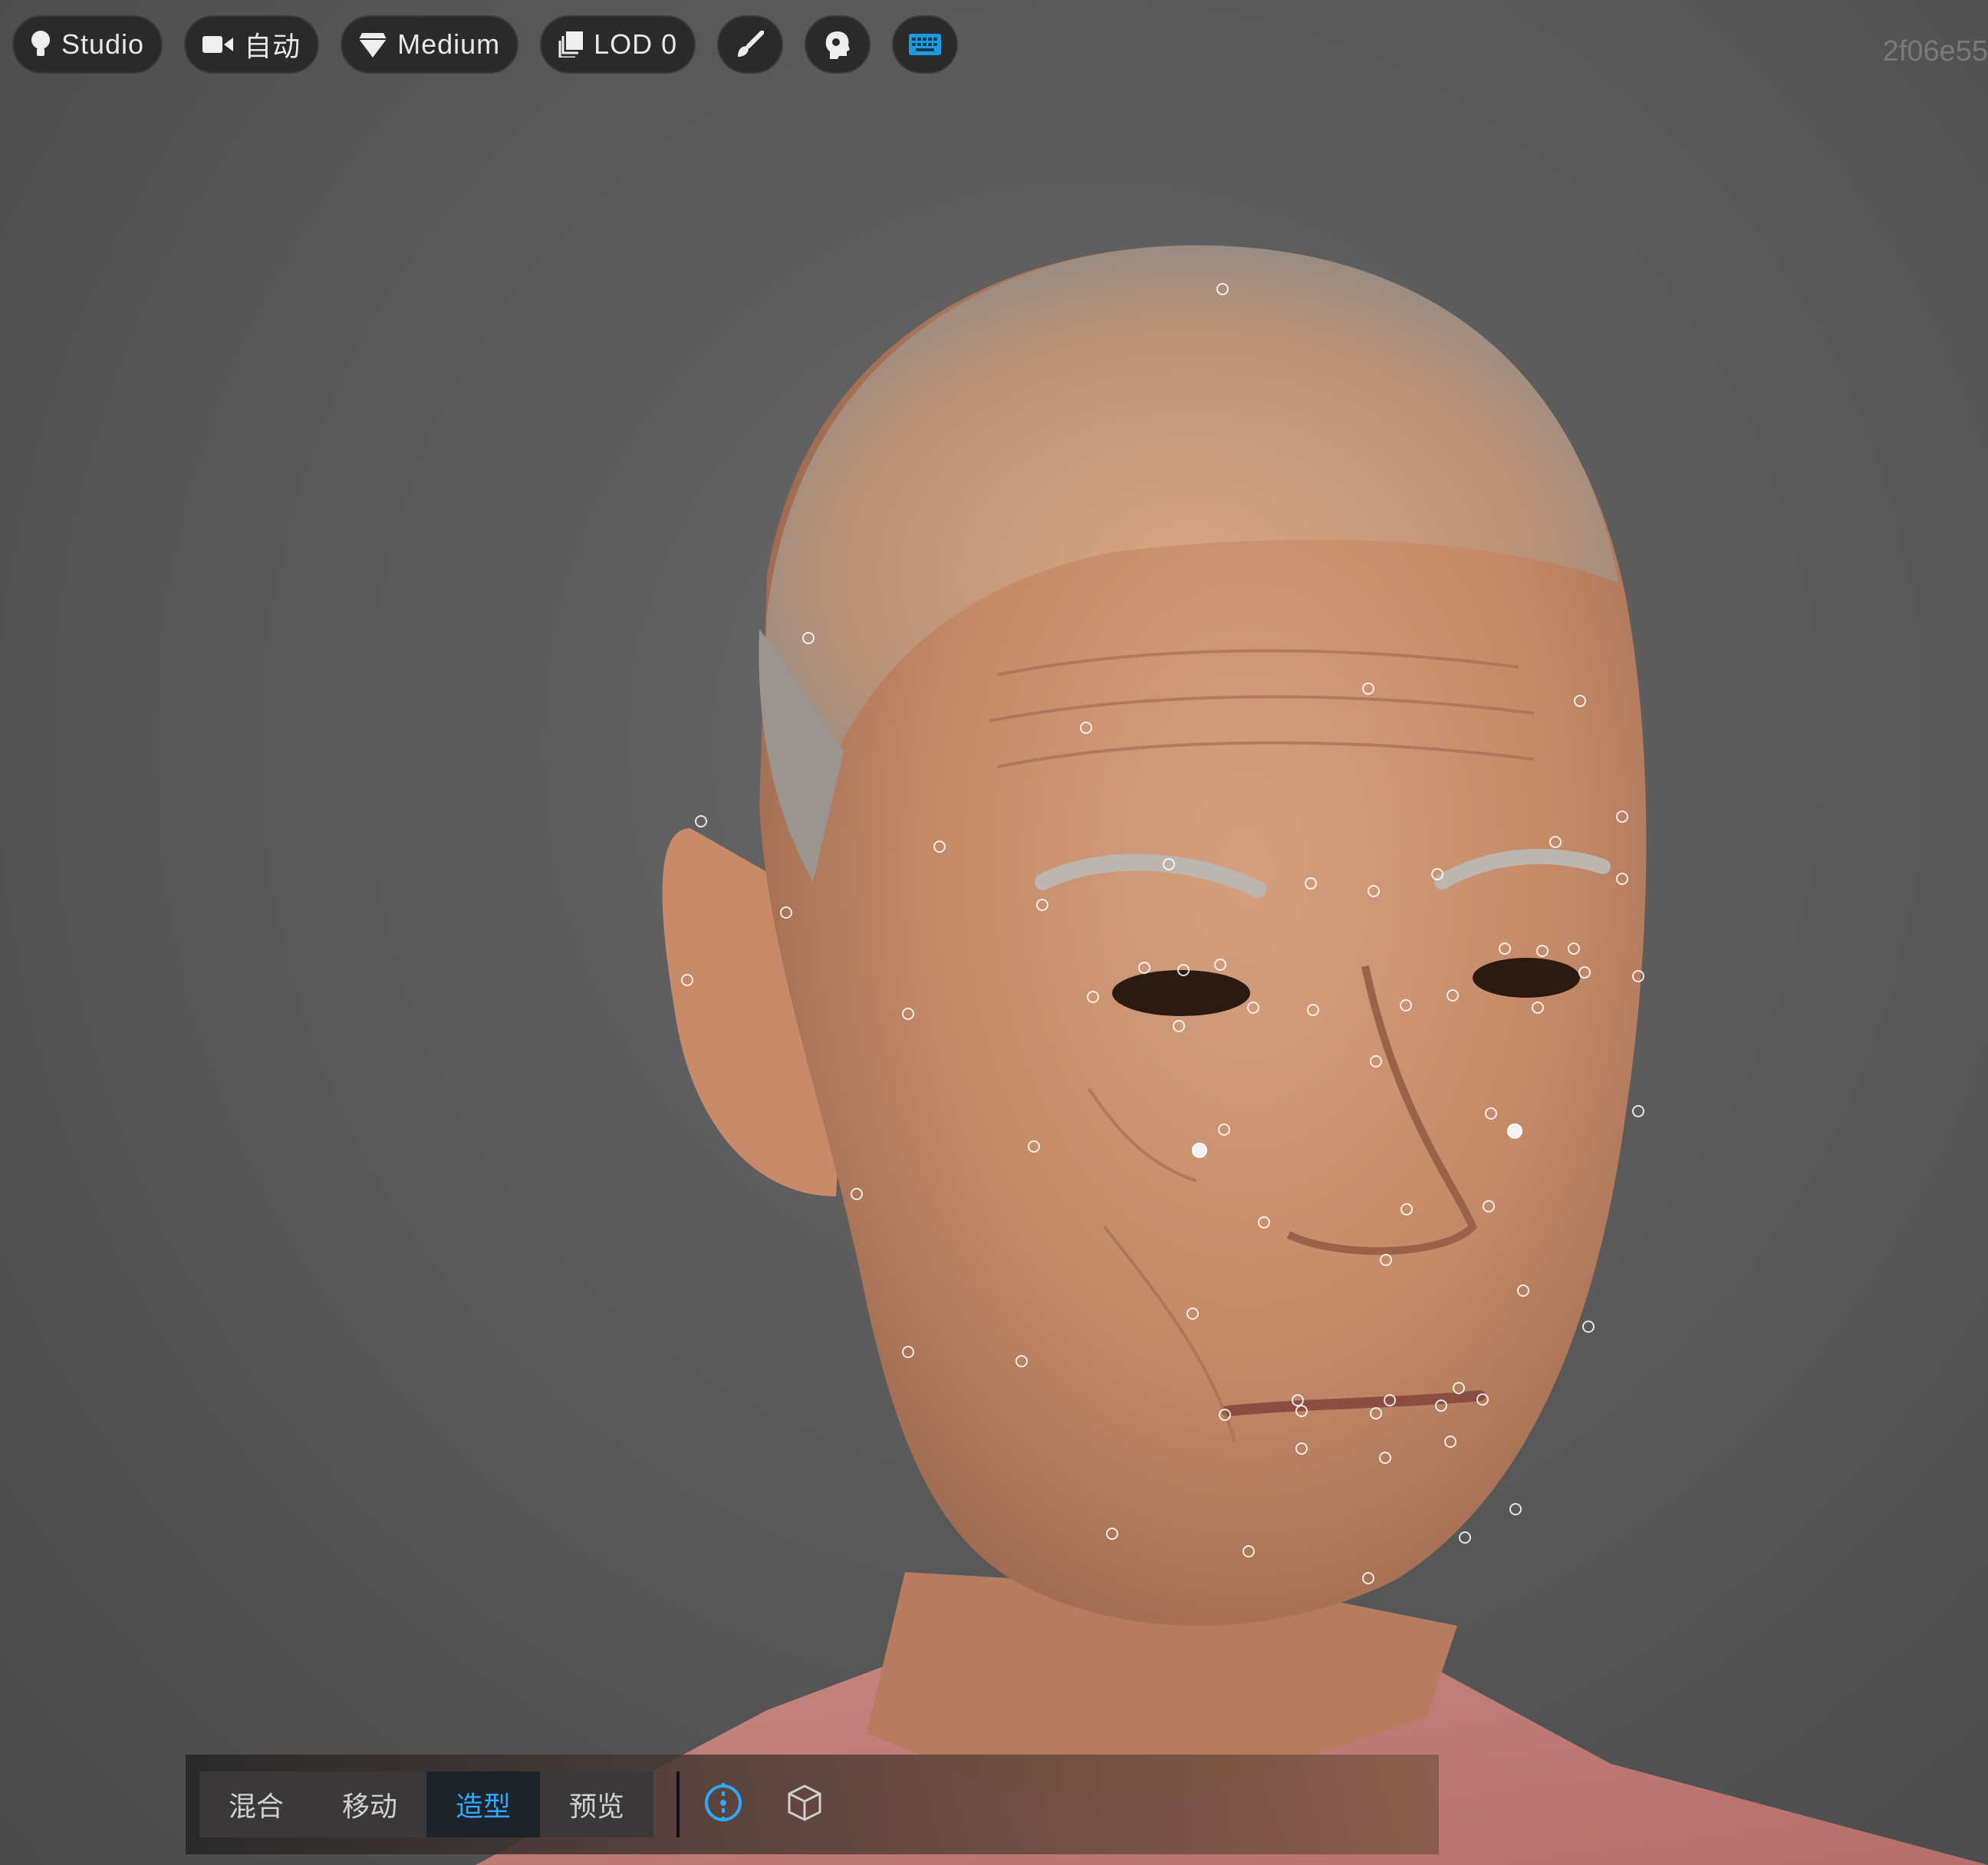 This screenshot has width=1988, height=1865. Describe the element at coordinates (678, 1804) in the screenshot. I see `toolbar-divider` at that location.